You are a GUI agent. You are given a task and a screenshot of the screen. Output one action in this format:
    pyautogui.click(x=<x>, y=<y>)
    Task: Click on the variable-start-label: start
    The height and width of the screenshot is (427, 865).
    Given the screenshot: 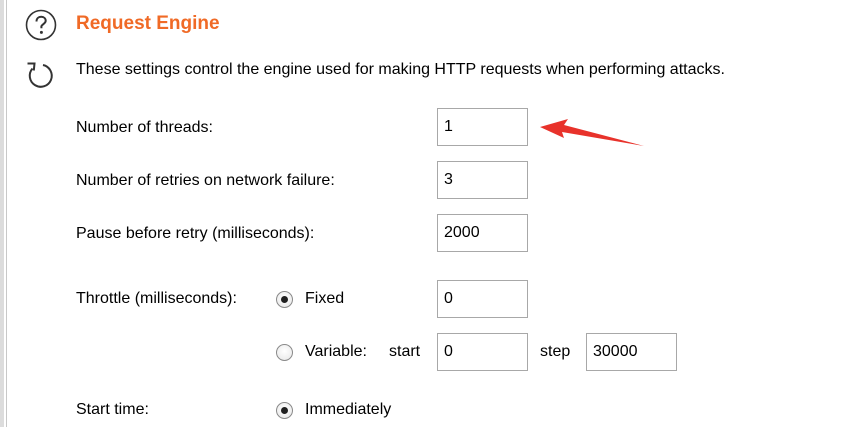 What is the action you would take?
    pyautogui.click(x=405, y=351)
    